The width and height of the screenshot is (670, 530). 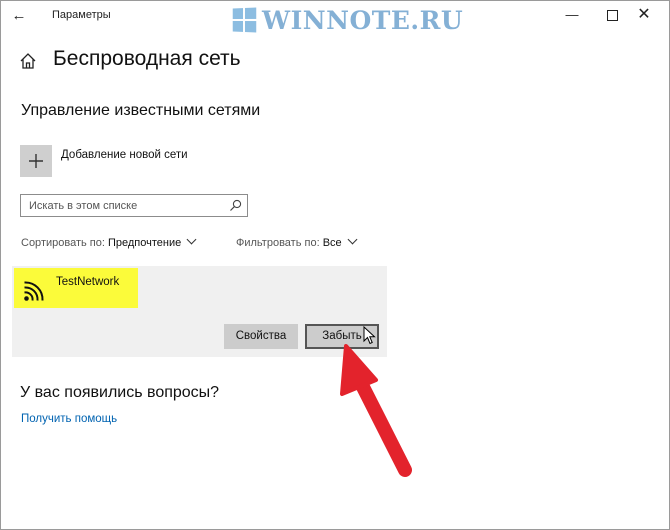 I want to click on windows-logo-icon, so click(x=244, y=20).